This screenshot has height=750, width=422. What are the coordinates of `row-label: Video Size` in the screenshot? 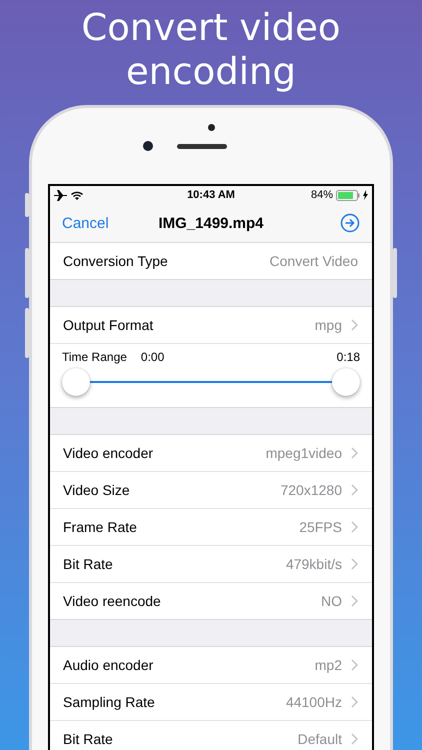 It's located at (97, 490).